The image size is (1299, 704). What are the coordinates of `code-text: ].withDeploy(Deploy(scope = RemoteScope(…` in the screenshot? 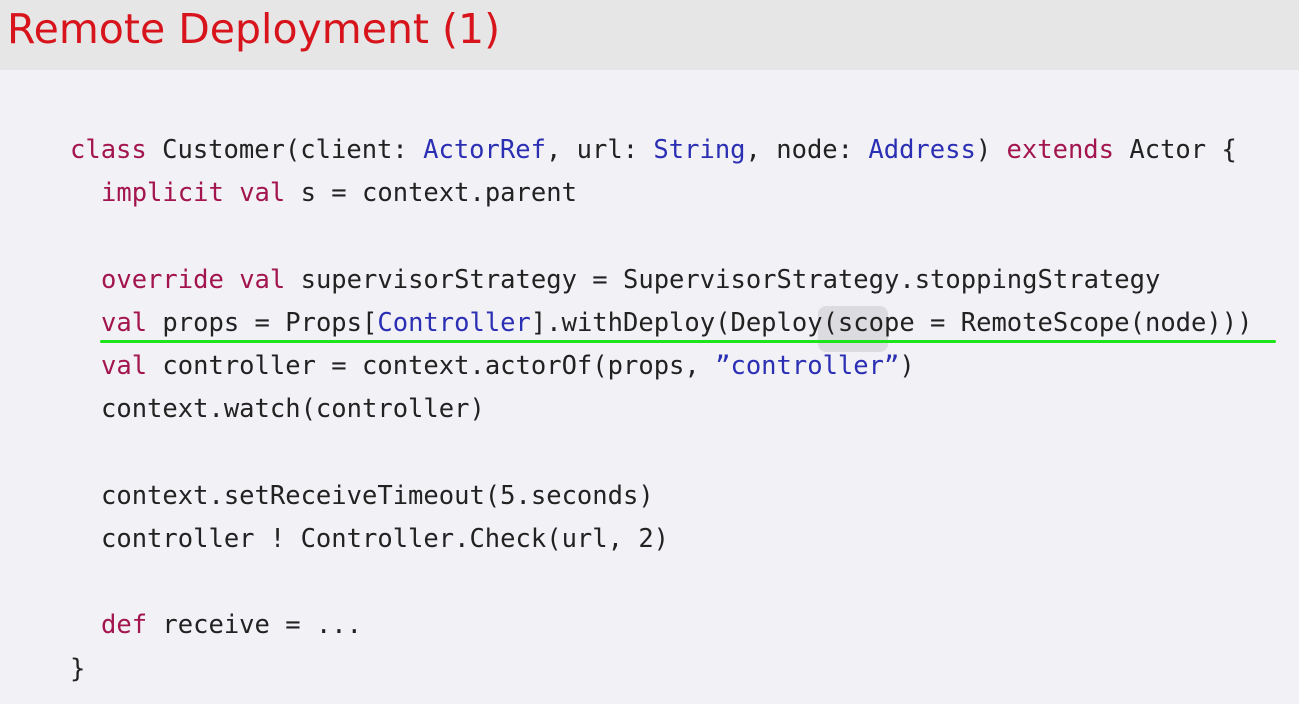 It's located at (891, 323).